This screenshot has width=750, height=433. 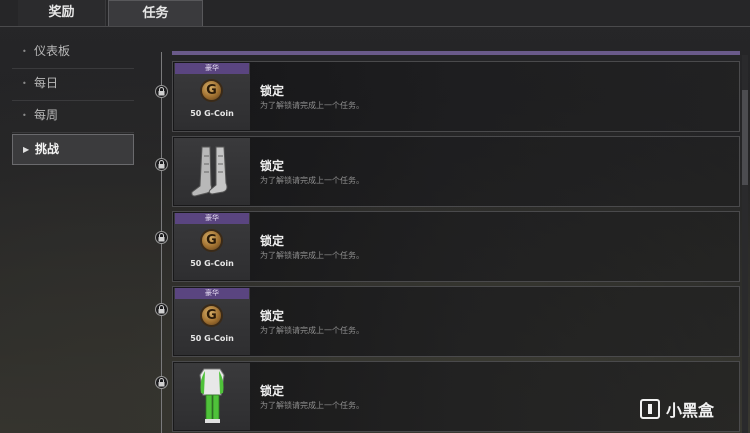 I want to click on nav-item-dashboard: • 仪表板, so click(x=73, y=53).